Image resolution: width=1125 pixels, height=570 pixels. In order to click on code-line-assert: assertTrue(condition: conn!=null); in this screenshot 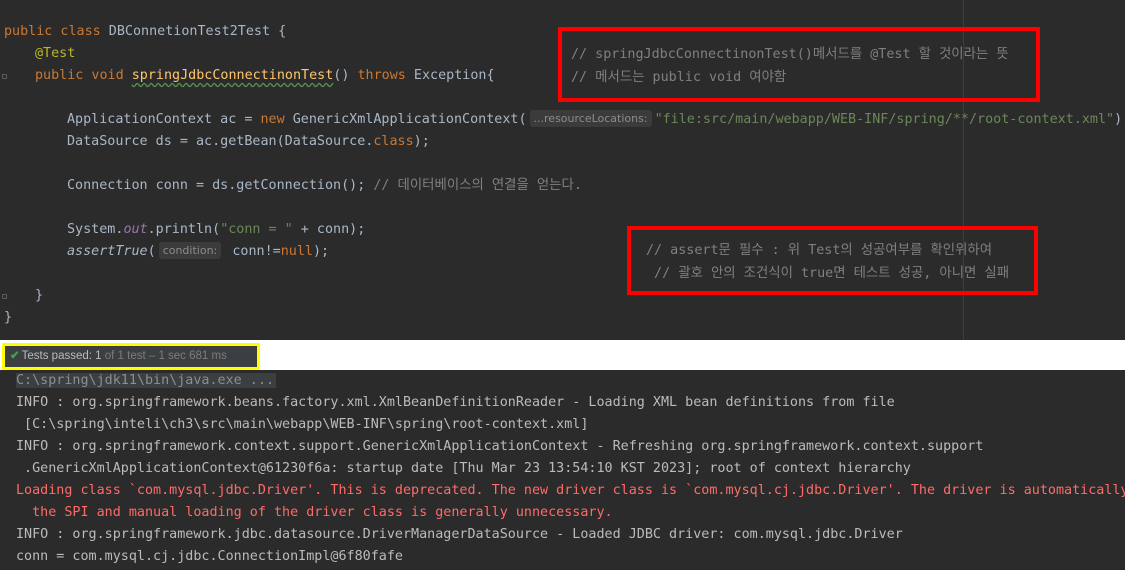, I will do `click(198, 252)`.